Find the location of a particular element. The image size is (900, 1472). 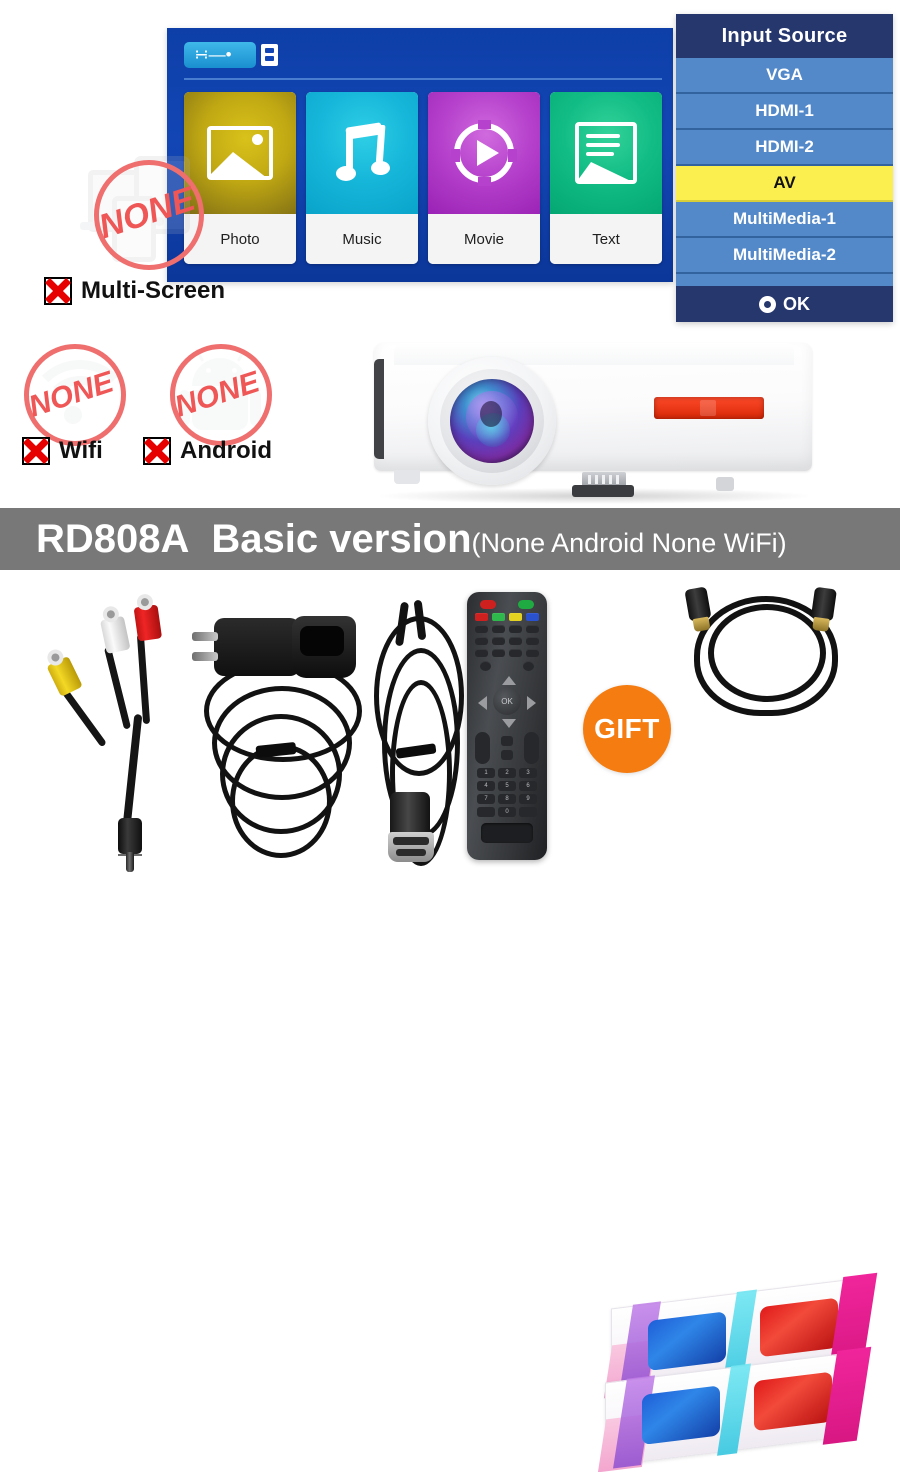

media-menu-screen: ∺—• Photo Music Movie Text is located at coordinates (420, 155).